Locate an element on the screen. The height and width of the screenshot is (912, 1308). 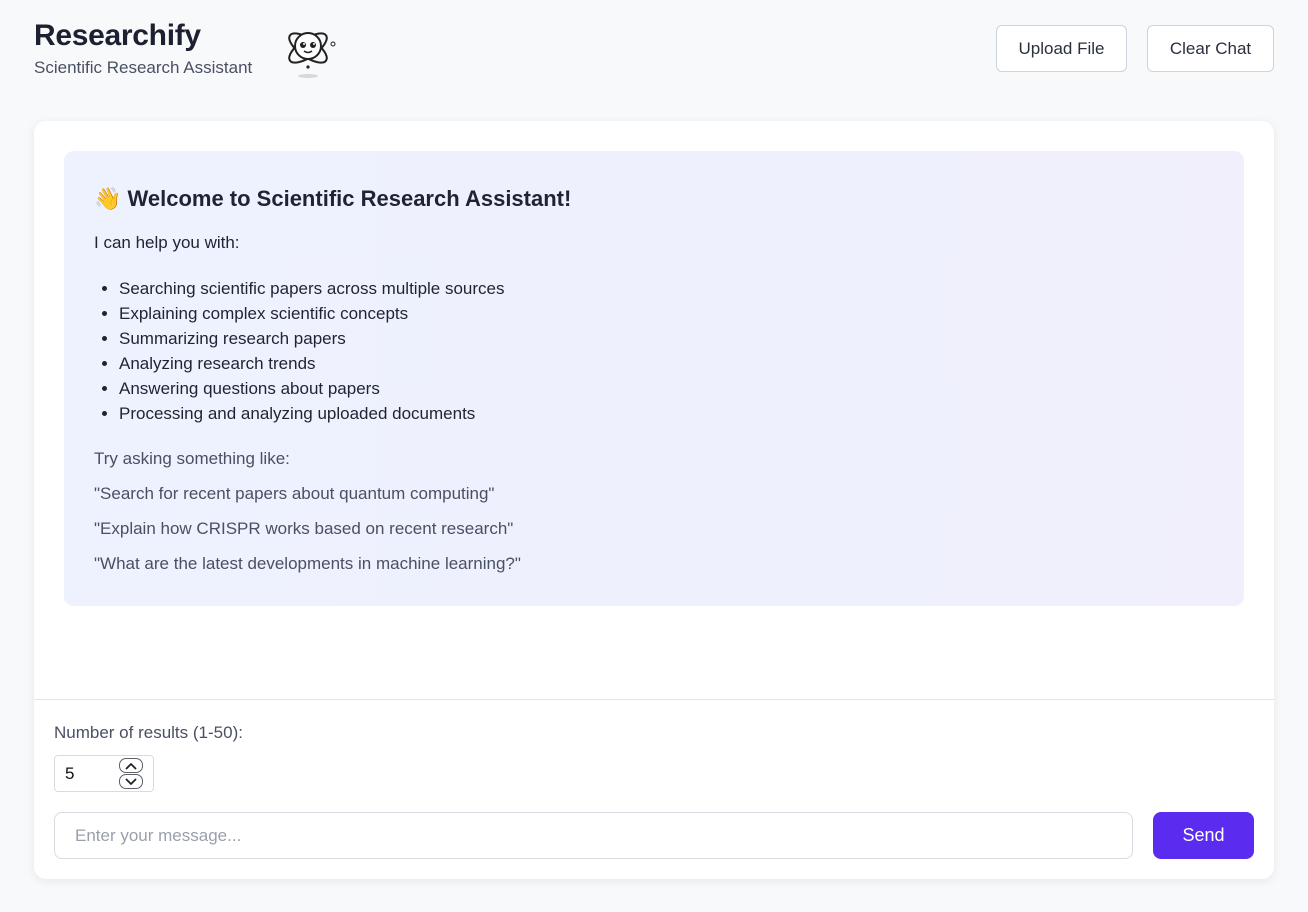
clear-chat-button: Clear Chat is located at coordinates (1210, 48).